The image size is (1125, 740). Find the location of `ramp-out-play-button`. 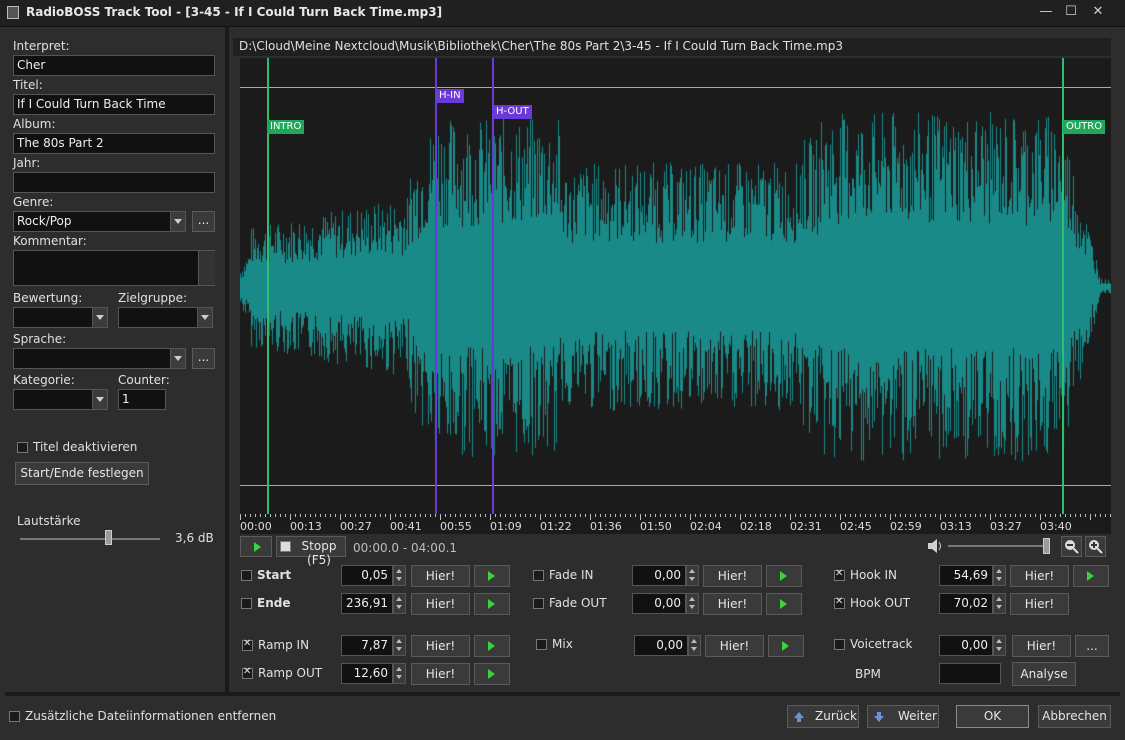

ramp-out-play-button is located at coordinates (492, 674).